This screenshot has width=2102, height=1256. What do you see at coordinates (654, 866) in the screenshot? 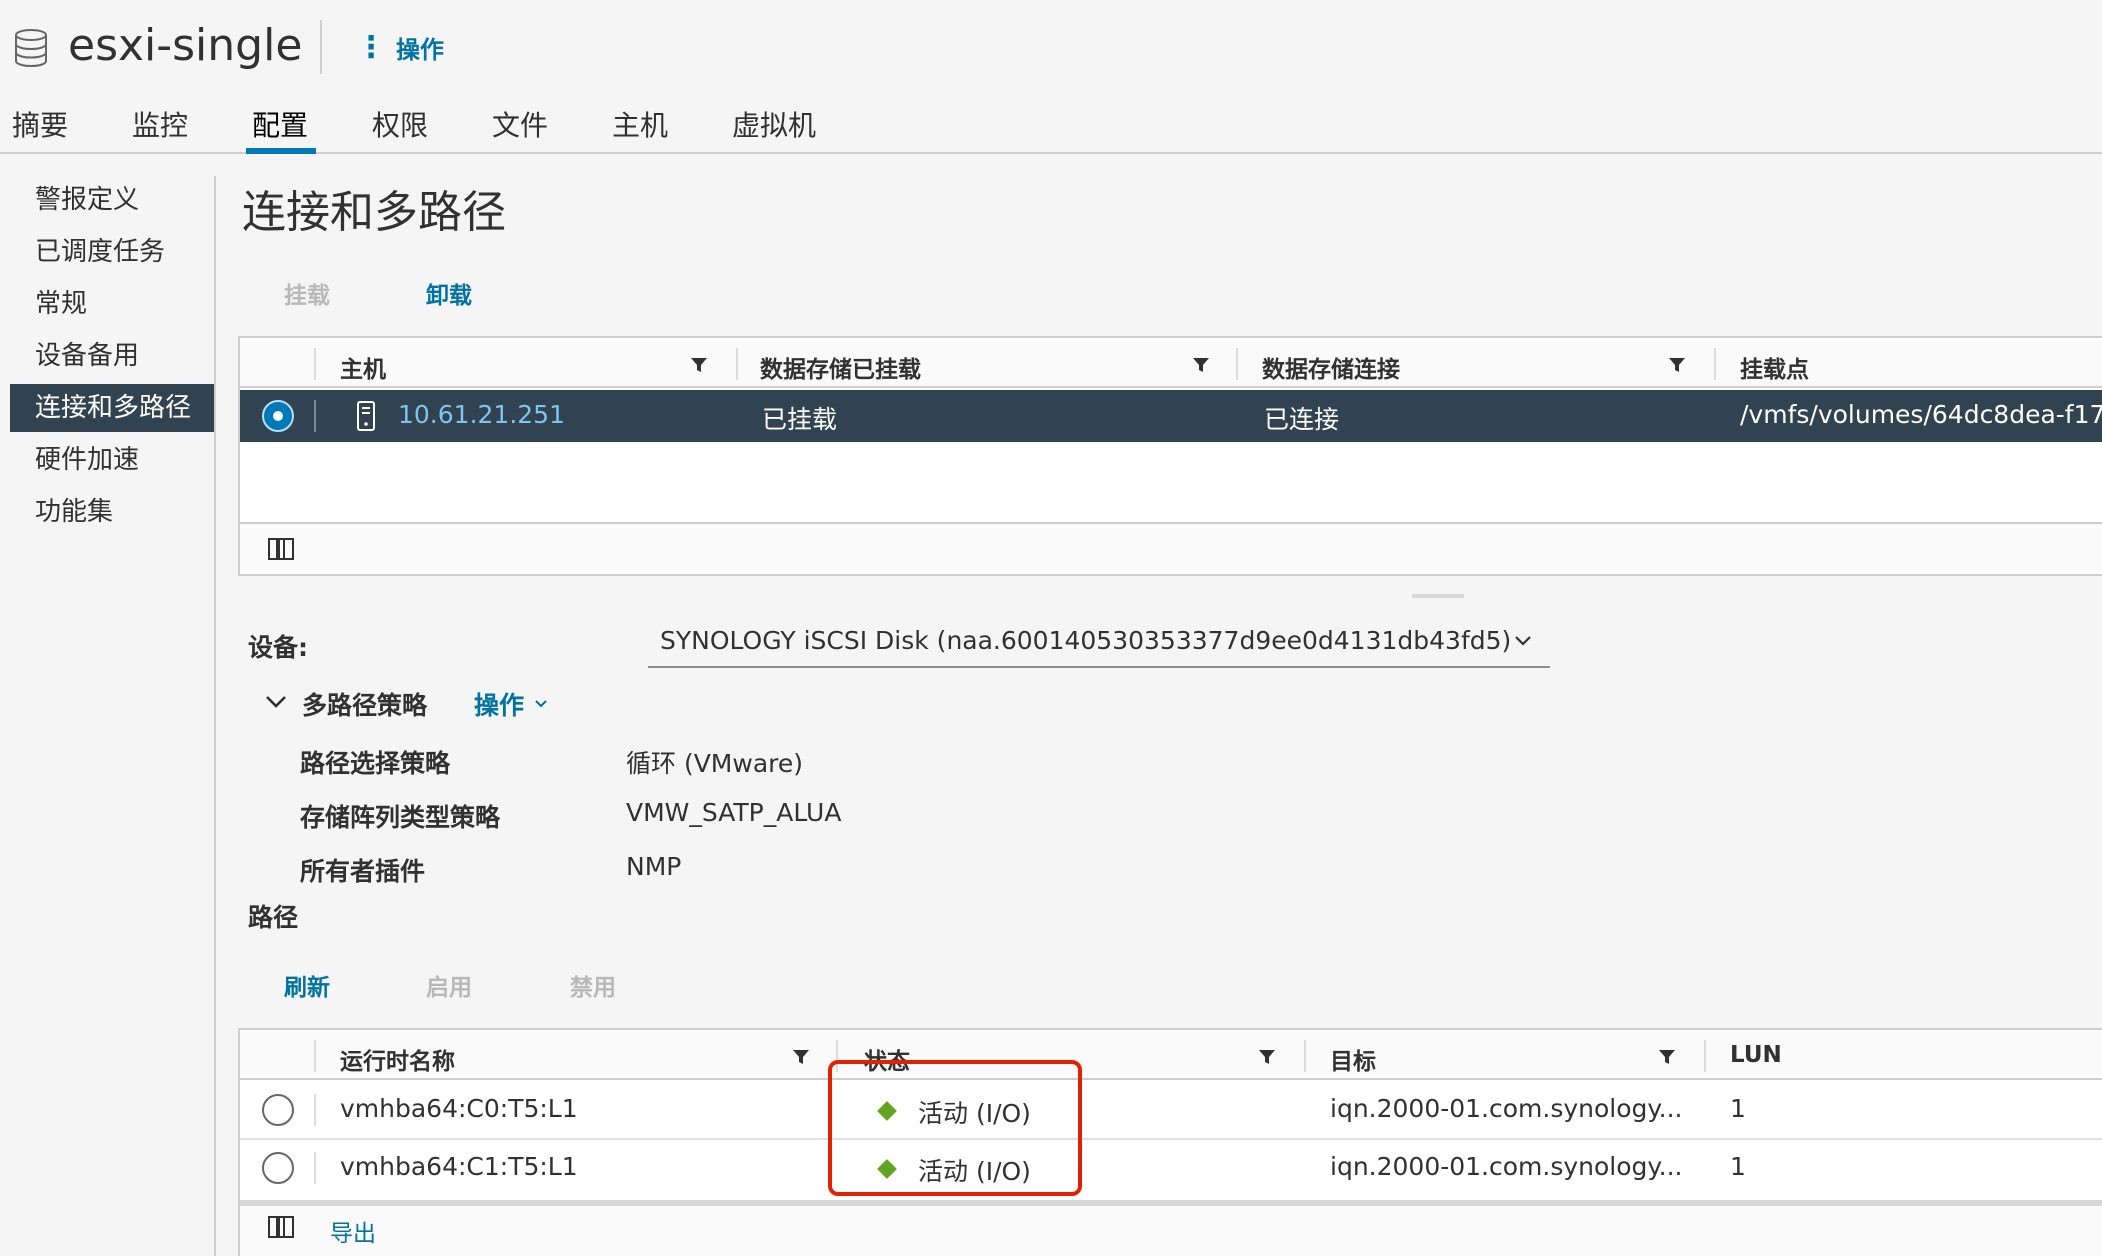
I see `owner-plugin-value: NMP` at bounding box center [654, 866].